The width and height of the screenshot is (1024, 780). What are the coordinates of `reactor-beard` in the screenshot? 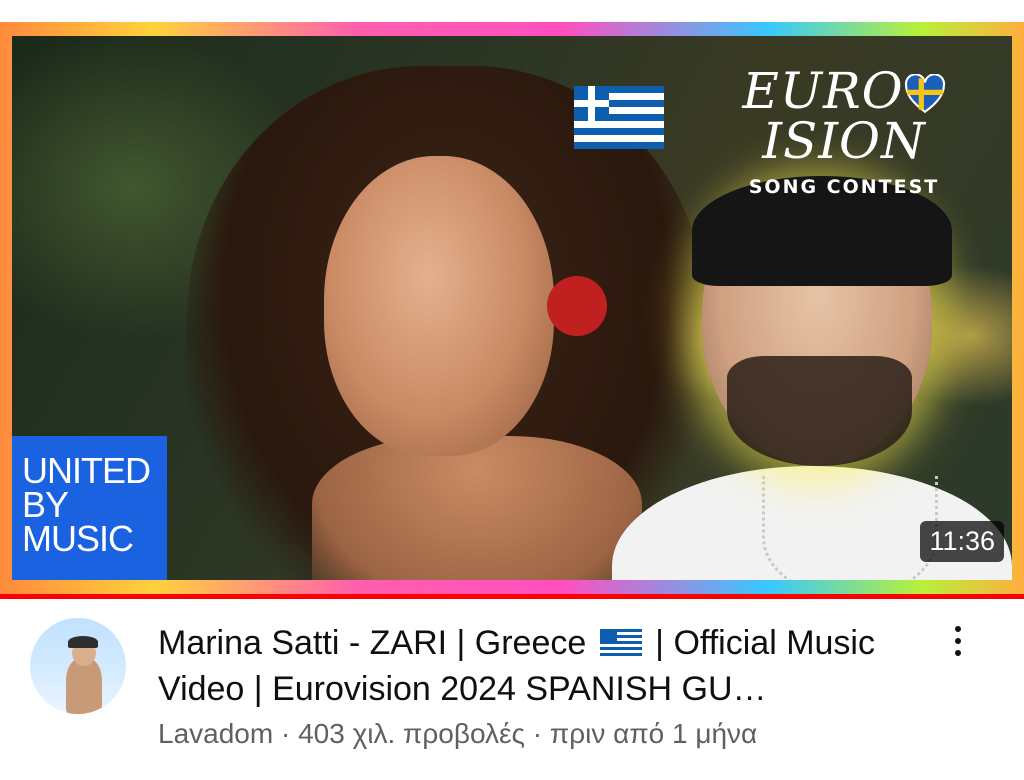 It's located at (819, 411).